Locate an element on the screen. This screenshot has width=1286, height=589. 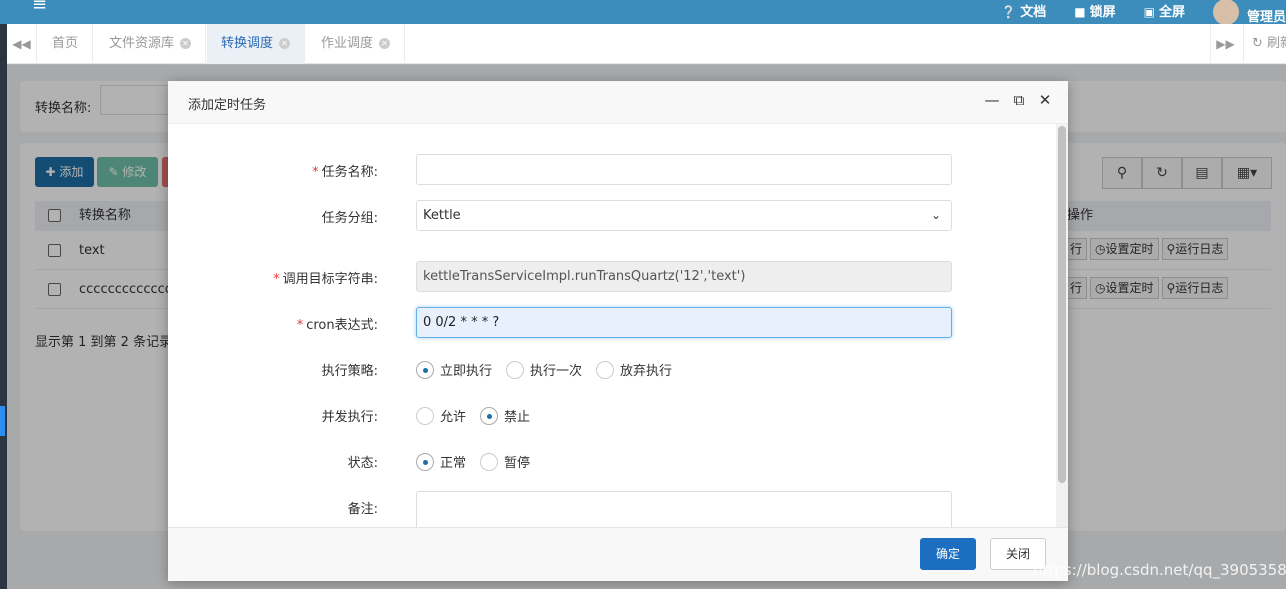
cron-label: * cron表达式: is located at coordinates (273, 323).